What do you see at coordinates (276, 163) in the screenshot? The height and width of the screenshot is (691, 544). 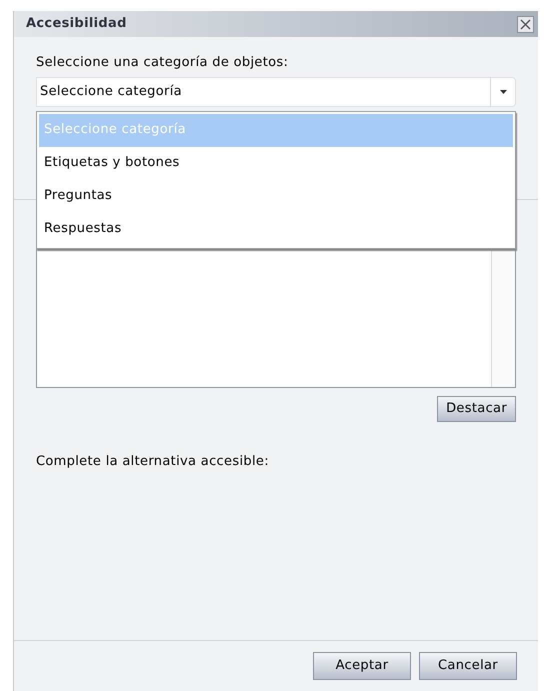 I see `dropdown-option: Etiquetas y botones` at bounding box center [276, 163].